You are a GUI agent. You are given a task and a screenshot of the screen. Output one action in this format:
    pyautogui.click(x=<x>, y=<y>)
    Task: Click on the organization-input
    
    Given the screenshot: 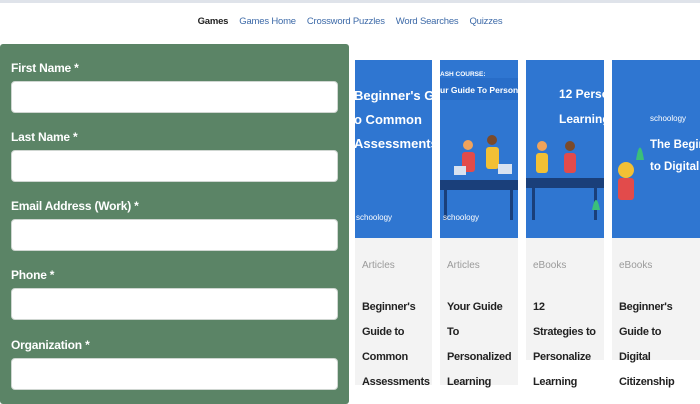 What is the action you would take?
    pyautogui.click(x=174, y=374)
    